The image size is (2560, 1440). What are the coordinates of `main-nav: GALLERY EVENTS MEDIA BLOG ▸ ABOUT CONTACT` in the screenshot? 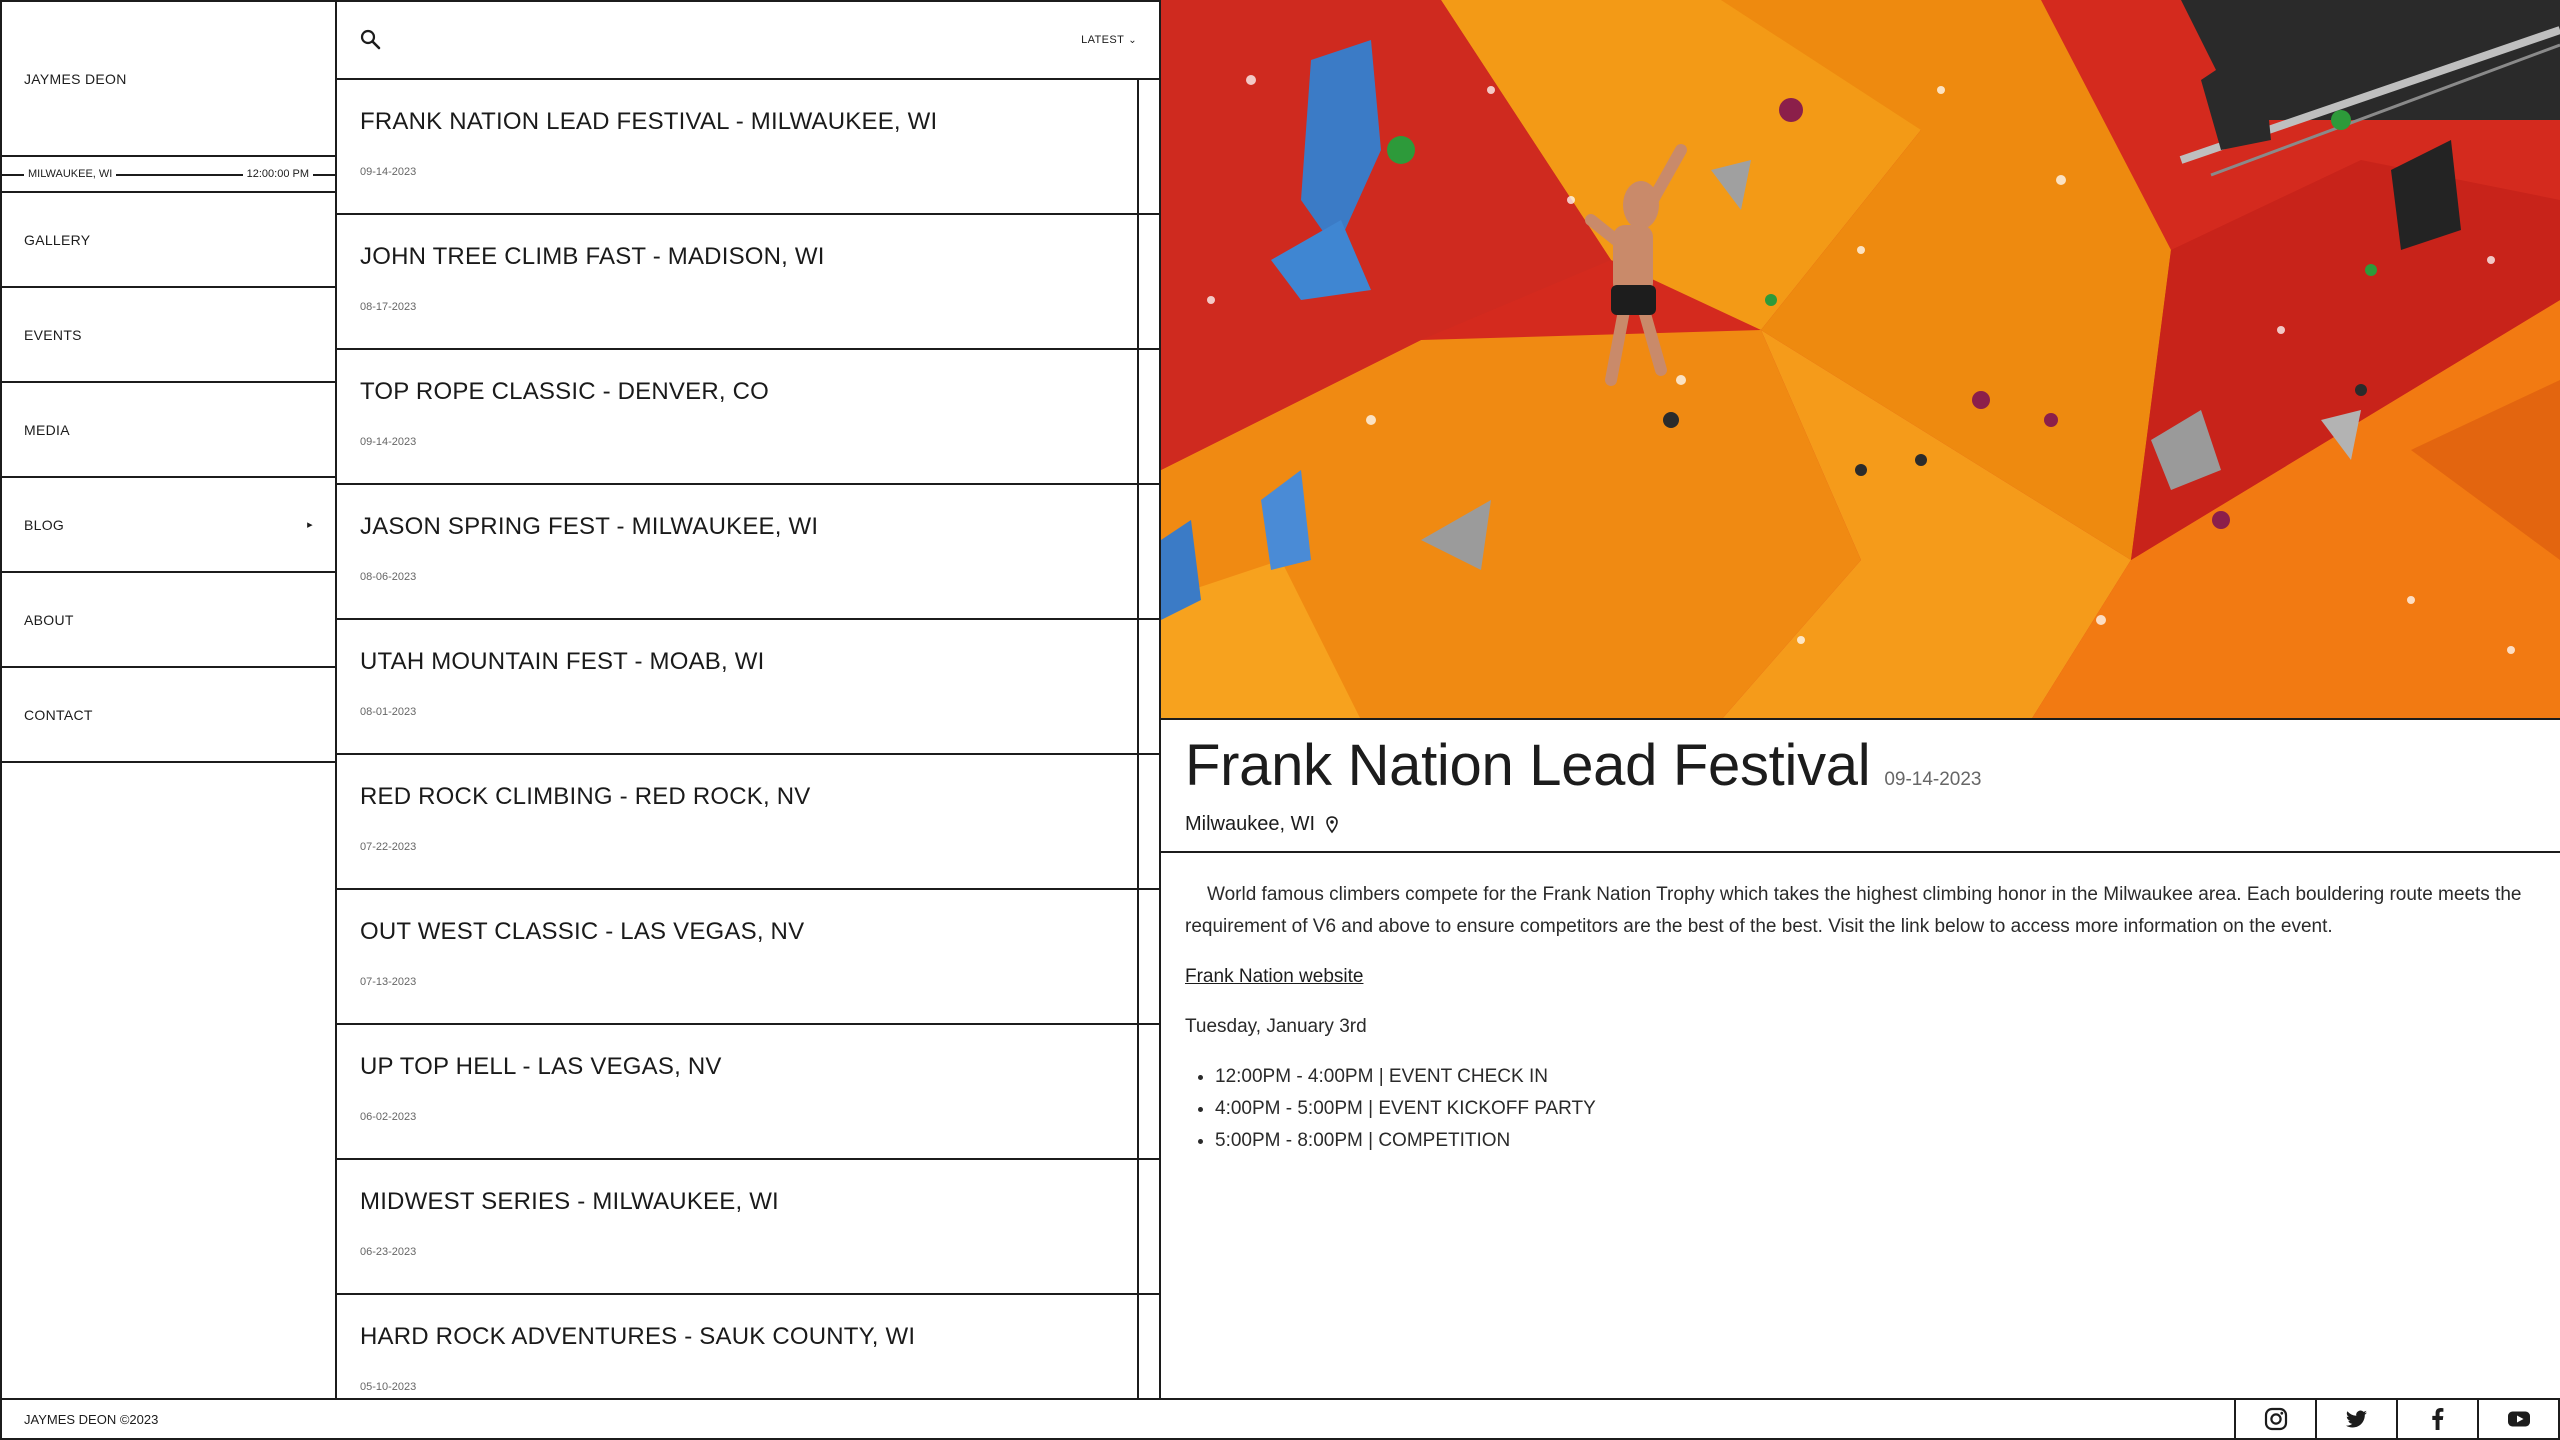 It's located at (168, 478).